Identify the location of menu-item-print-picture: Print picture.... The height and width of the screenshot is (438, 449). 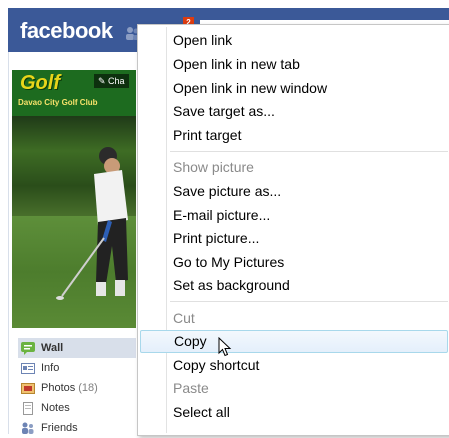
(294, 238).